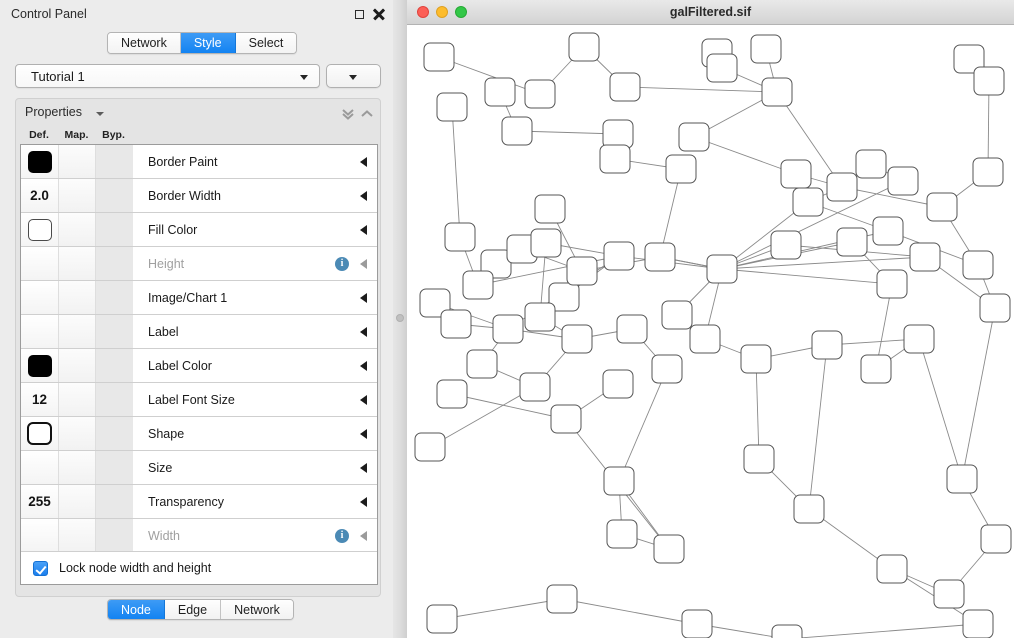  What do you see at coordinates (359, 14) in the screenshot?
I see `maximize-square-icon` at bounding box center [359, 14].